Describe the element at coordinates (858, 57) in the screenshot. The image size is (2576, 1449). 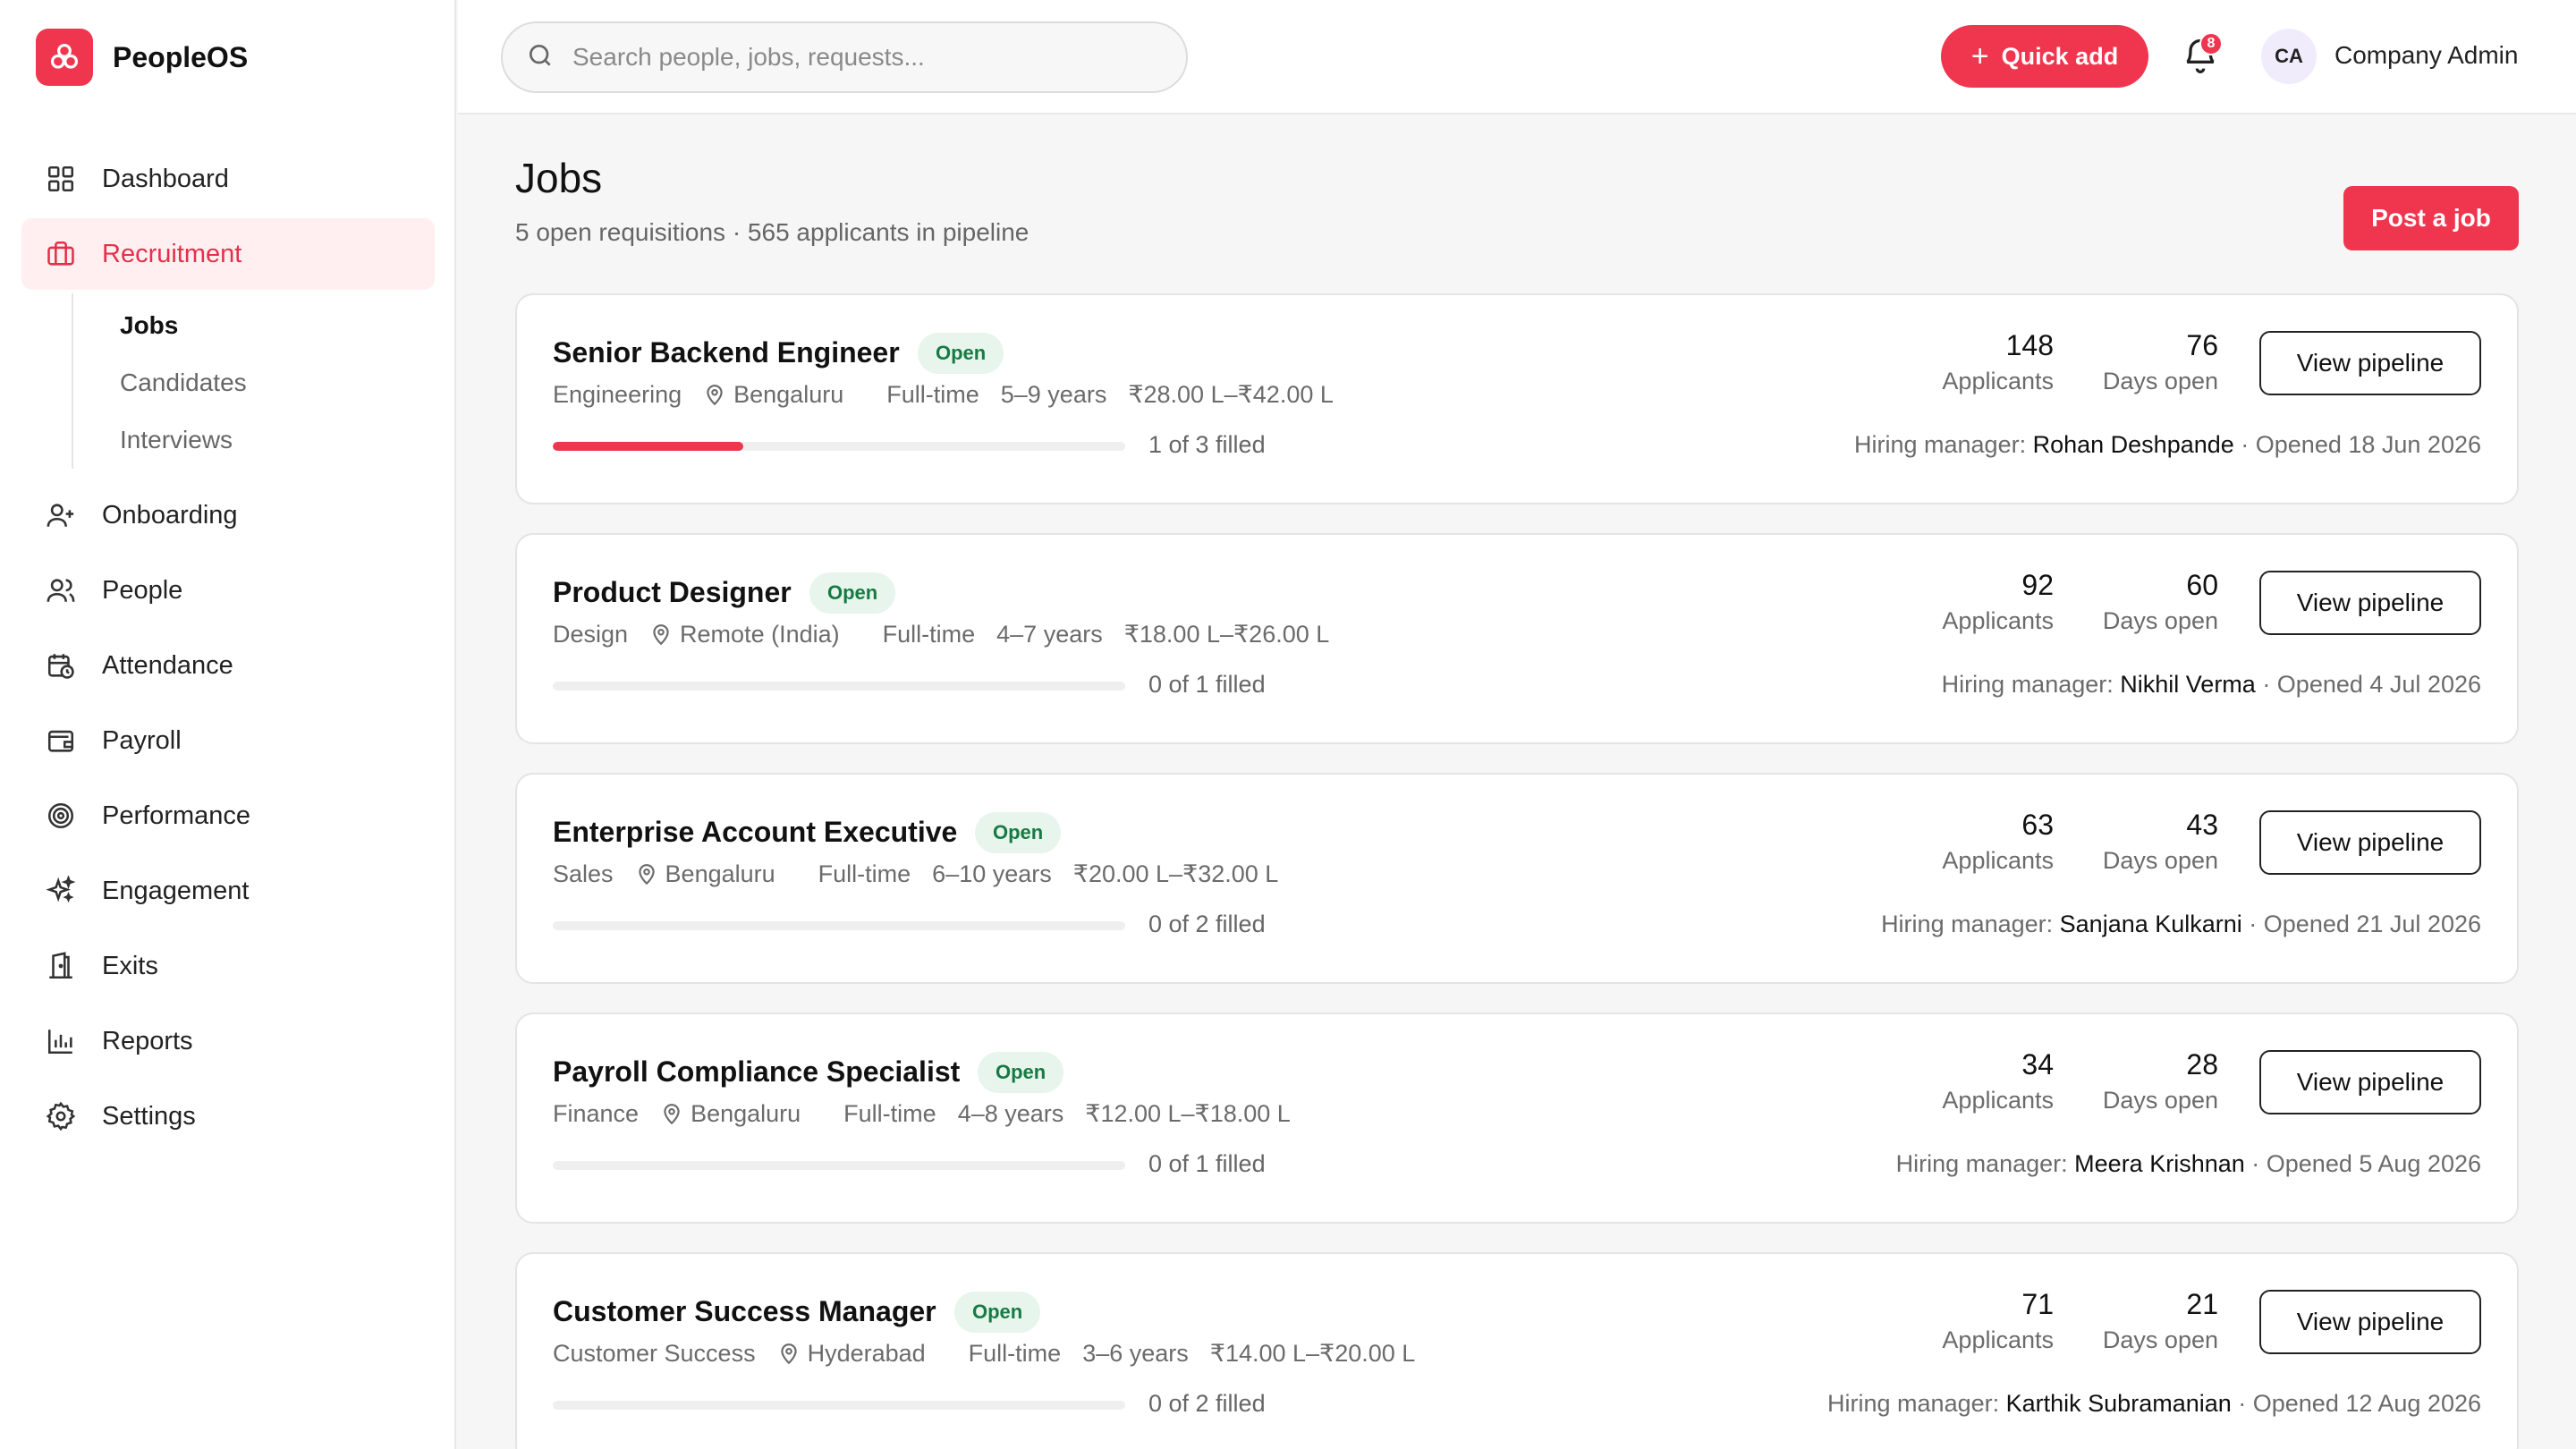
I see `search-input` at that location.